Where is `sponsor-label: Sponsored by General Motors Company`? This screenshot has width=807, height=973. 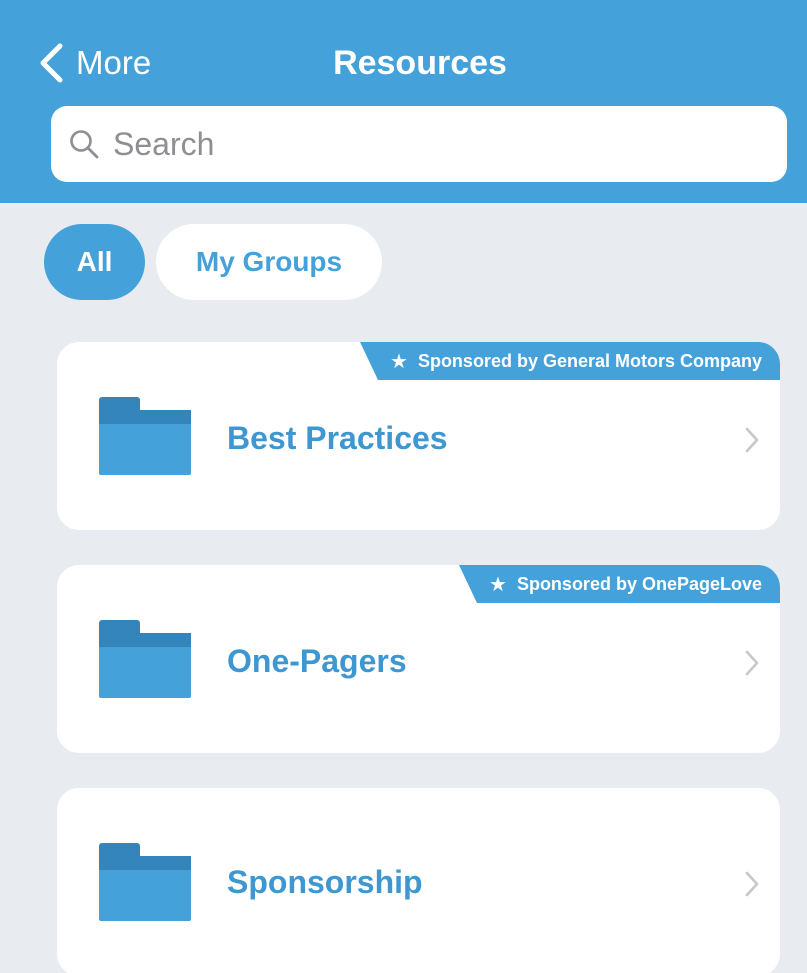
sponsor-label: Sponsored by General Motors Company is located at coordinates (589, 360).